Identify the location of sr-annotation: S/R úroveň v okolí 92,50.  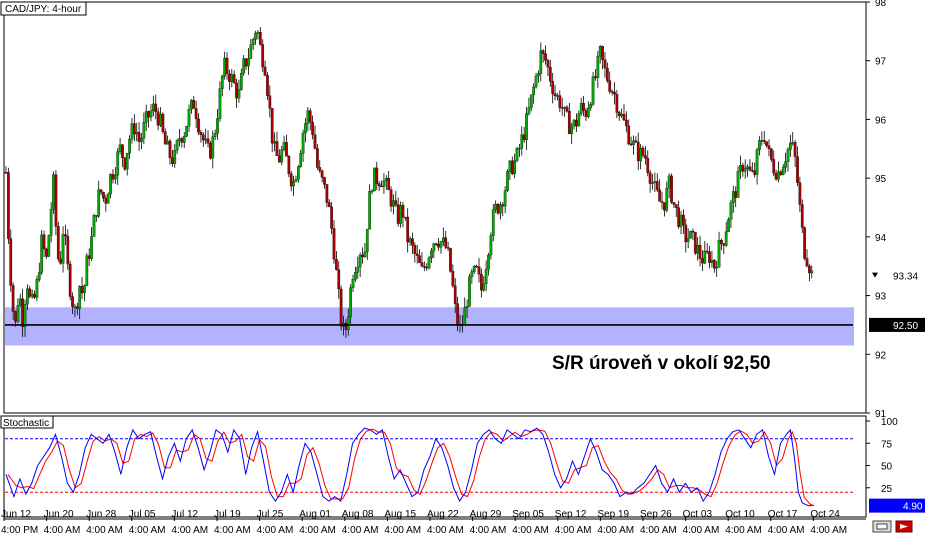
(661, 363).